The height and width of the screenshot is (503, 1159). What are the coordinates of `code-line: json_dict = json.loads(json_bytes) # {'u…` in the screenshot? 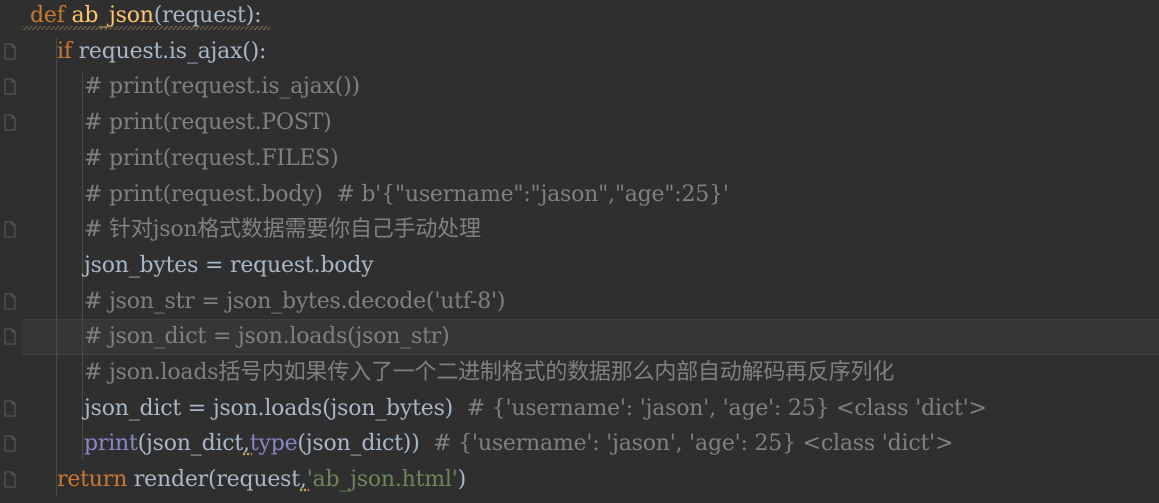 It's located at (579, 409).